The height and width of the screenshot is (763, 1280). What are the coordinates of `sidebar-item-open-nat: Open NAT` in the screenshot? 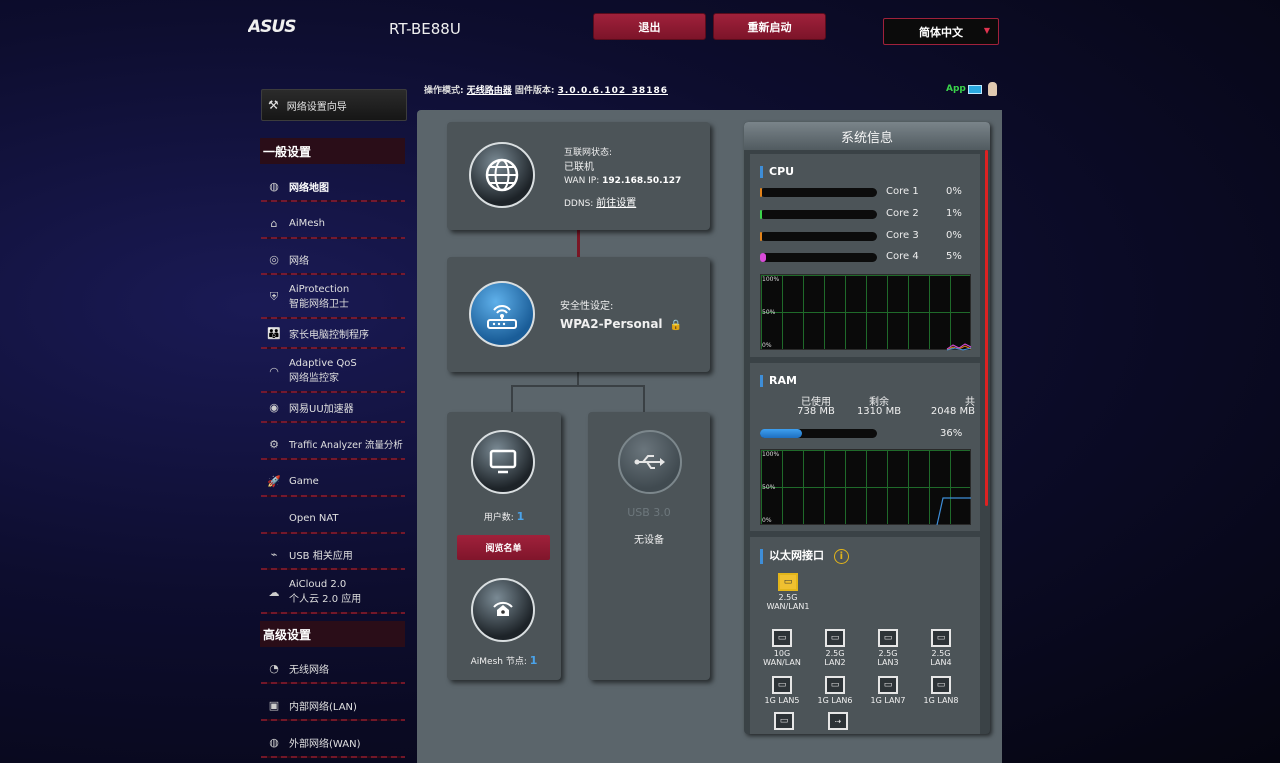 It's located at (333, 522).